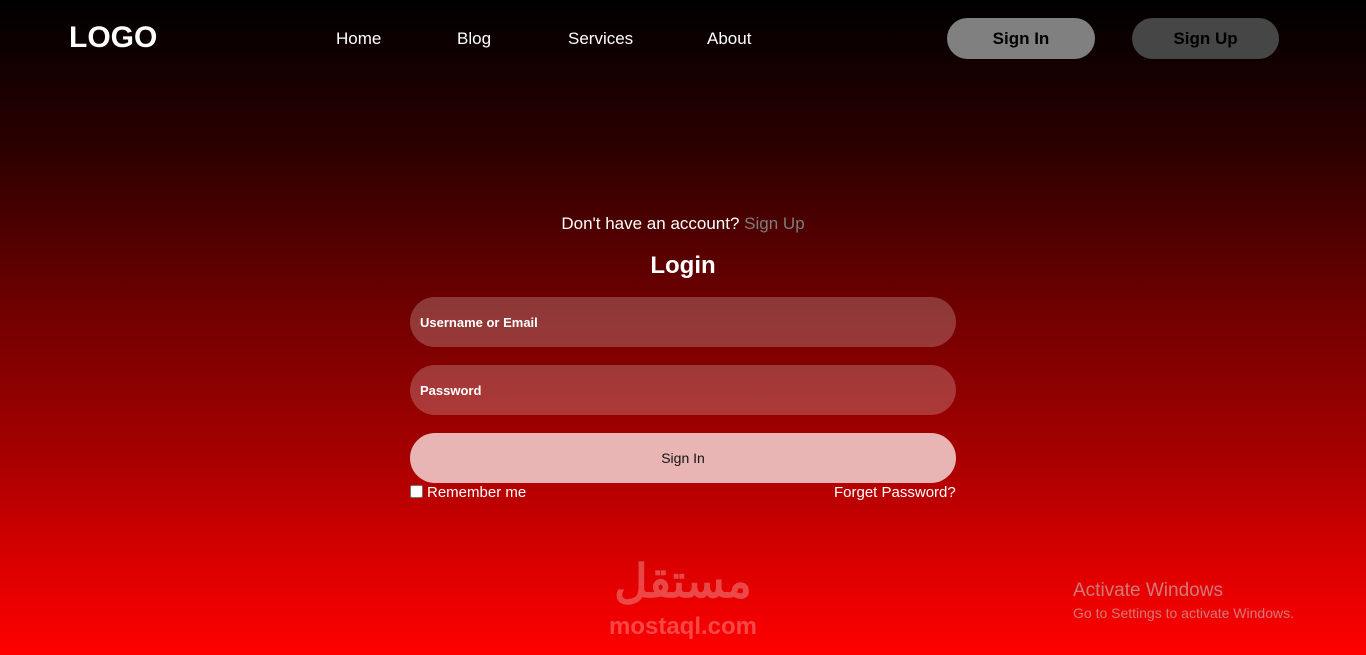 The width and height of the screenshot is (1366, 655). Describe the element at coordinates (358, 39) in the screenshot. I see `nav-link-home: Home` at that location.